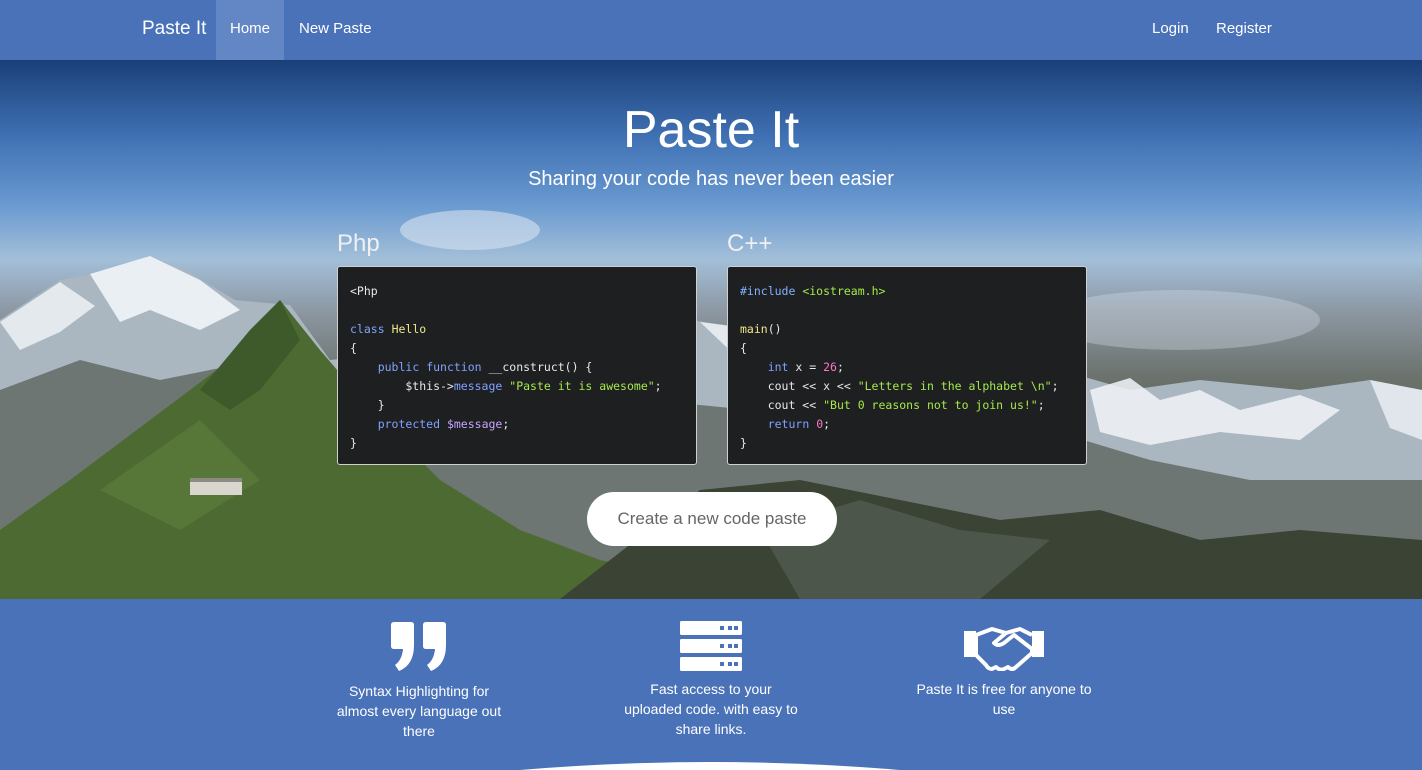 The image size is (1422, 770). What do you see at coordinates (418, 646) in the screenshot?
I see `quote-icon` at bounding box center [418, 646].